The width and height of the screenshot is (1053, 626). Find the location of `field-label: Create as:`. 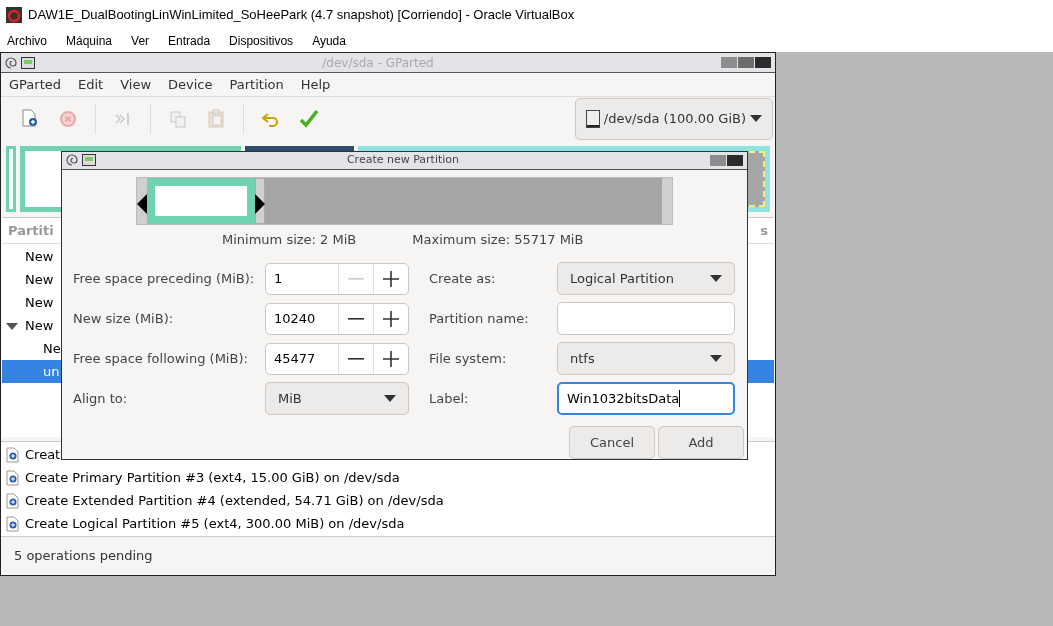

field-label: Create as: is located at coordinates (463, 278).